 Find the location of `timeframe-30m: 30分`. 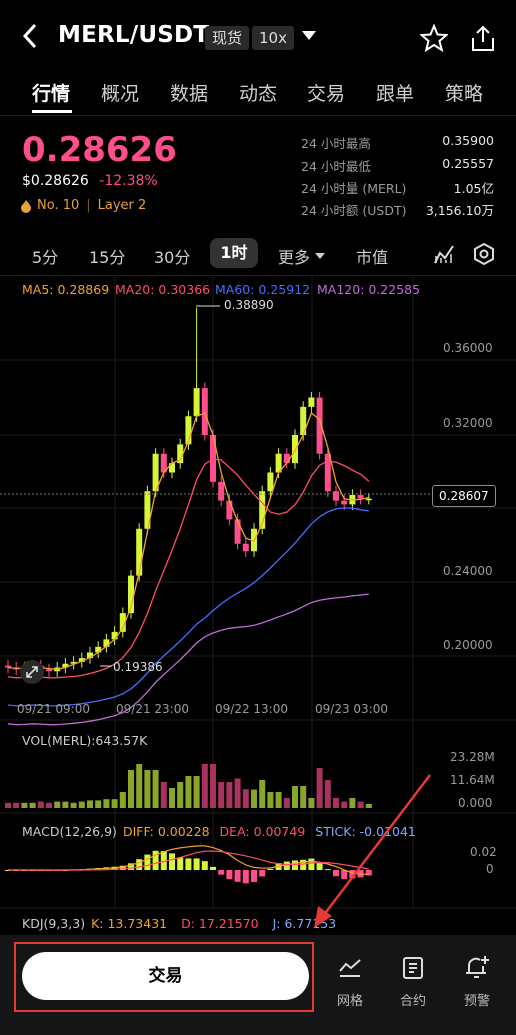

timeframe-30m: 30分 is located at coordinates (172, 256).